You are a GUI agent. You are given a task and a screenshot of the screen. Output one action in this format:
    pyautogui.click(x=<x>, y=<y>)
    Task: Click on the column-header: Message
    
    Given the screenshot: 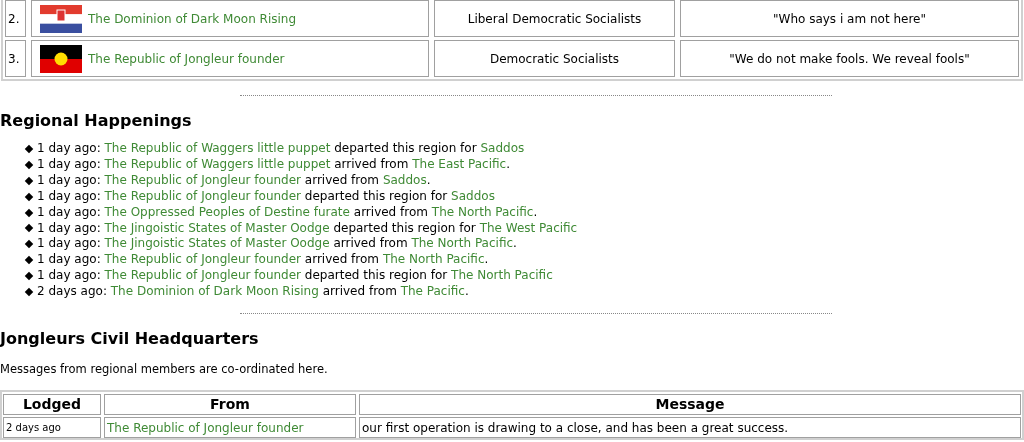 What is the action you would take?
    pyautogui.click(x=690, y=405)
    